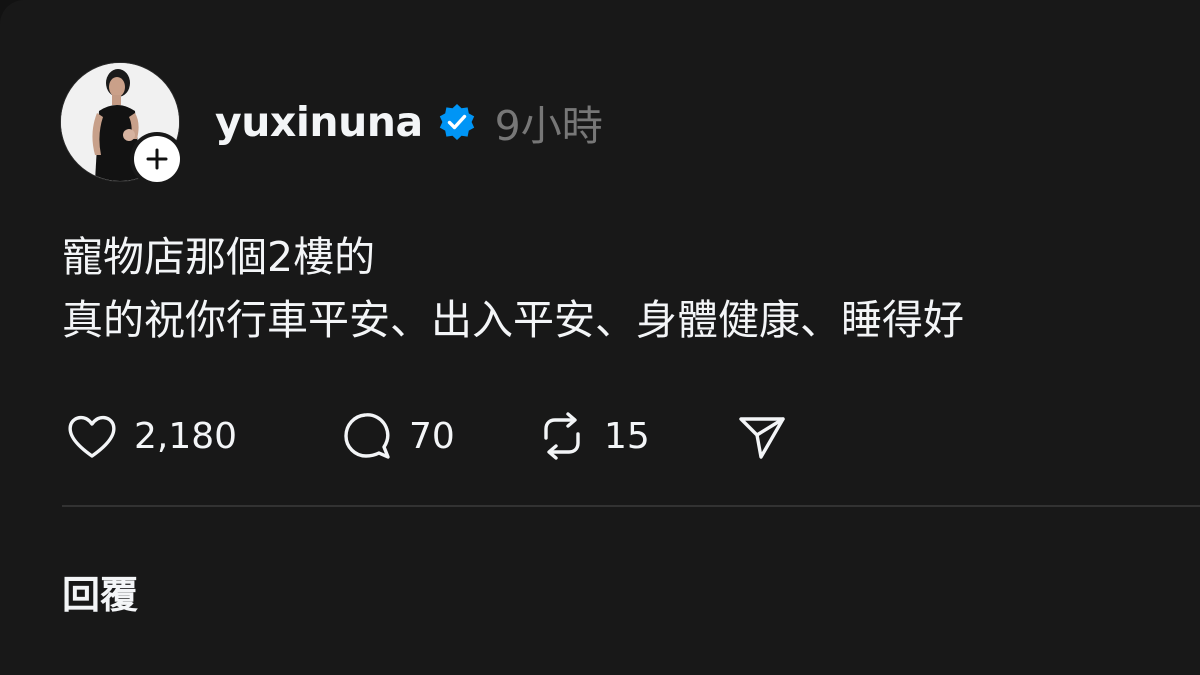  I want to click on comment-icon, so click(367, 436).